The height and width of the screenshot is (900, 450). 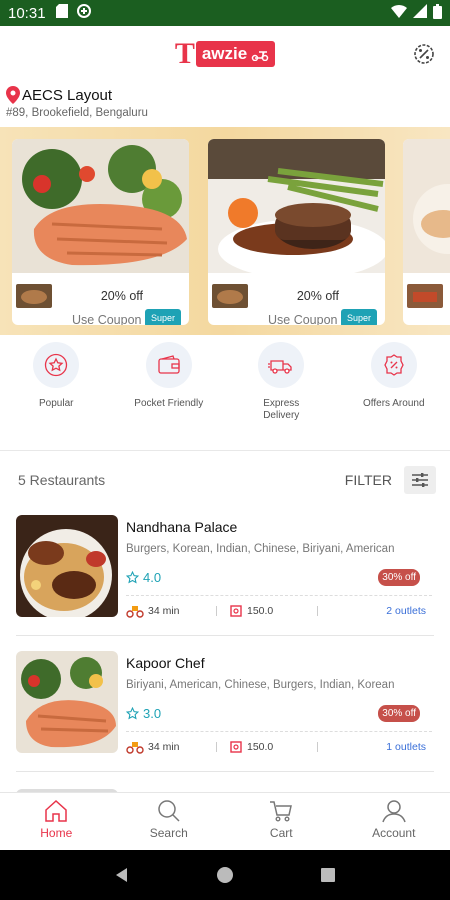 I want to click on truck-icon, so click(x=280, y=367).